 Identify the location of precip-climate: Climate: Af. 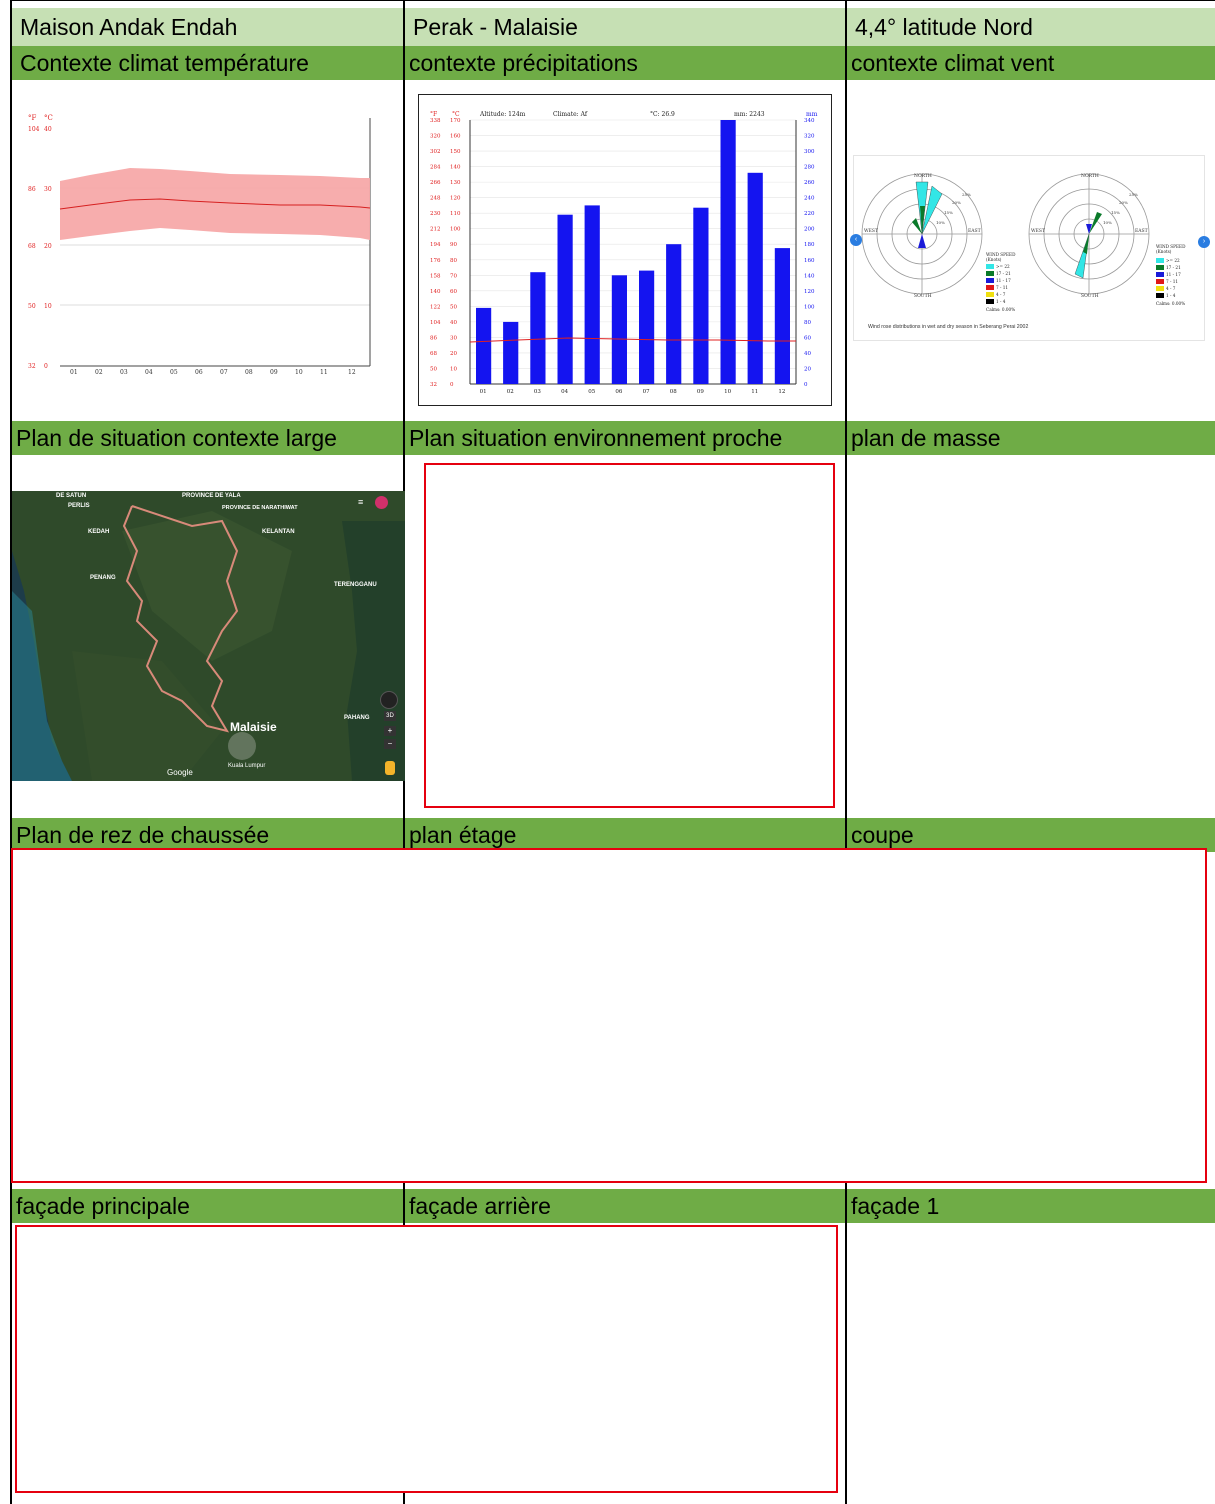
(570, 114).